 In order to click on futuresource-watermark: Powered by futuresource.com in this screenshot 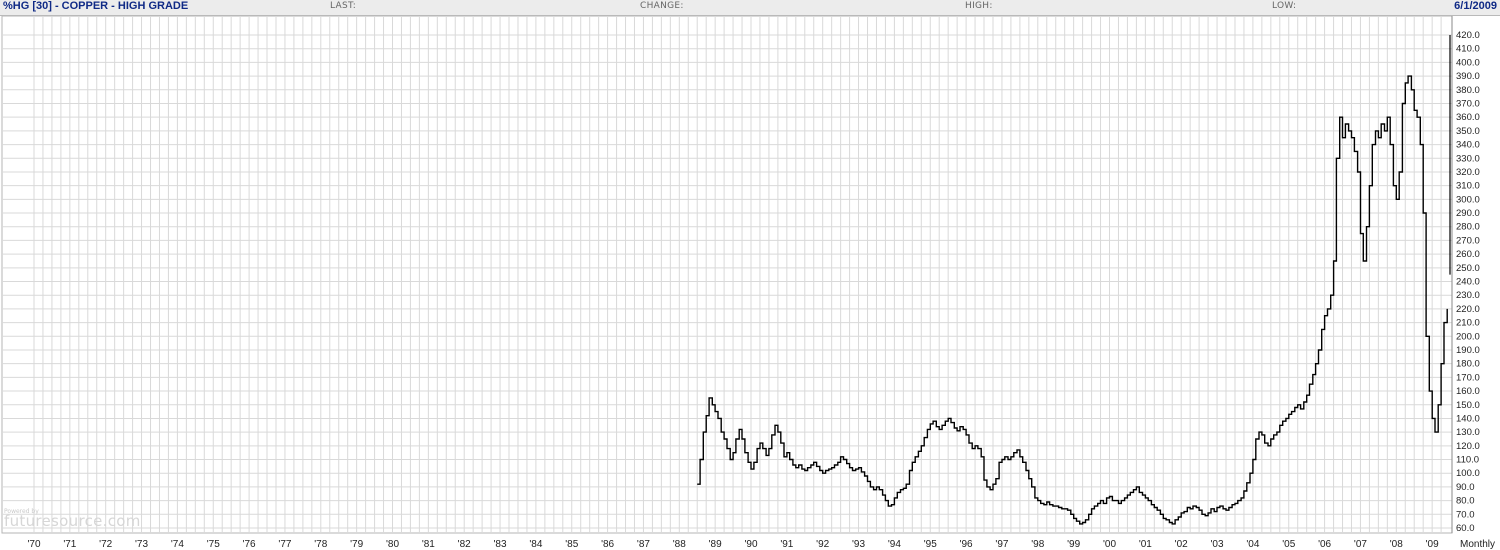, I will do `click(74, 520)`.